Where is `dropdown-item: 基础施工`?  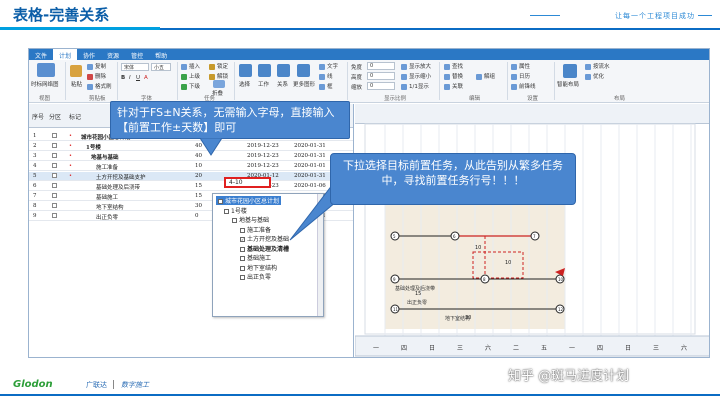 dropdown-item: 基础施工 is located at coordinates (255, 257).